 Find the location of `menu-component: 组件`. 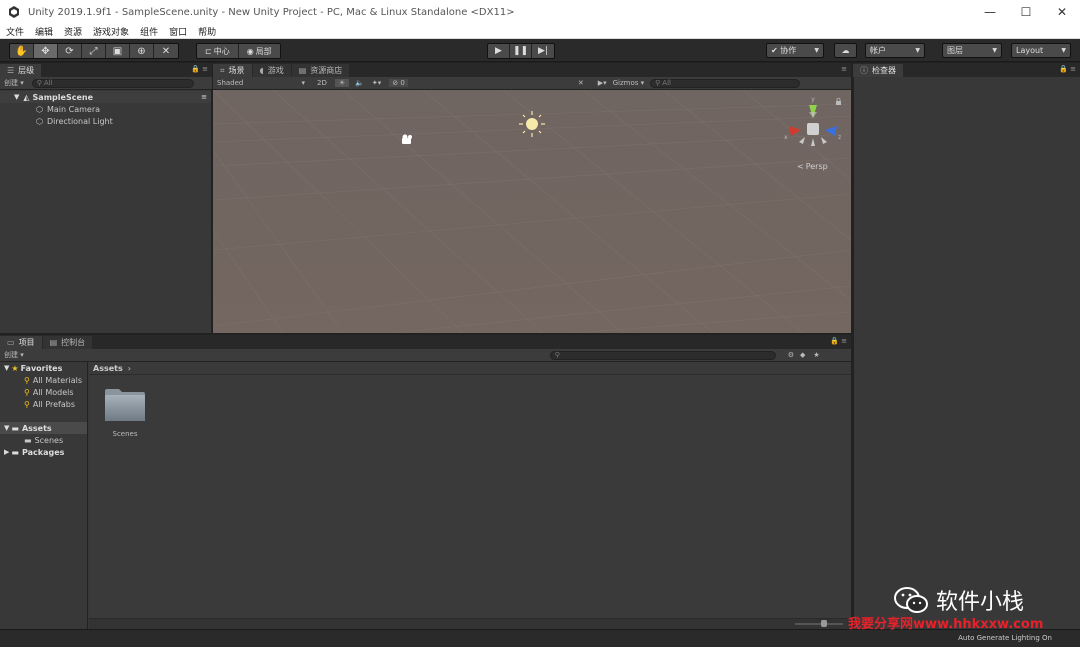

menu-component: 组件 is located at coordinates (149, 31).